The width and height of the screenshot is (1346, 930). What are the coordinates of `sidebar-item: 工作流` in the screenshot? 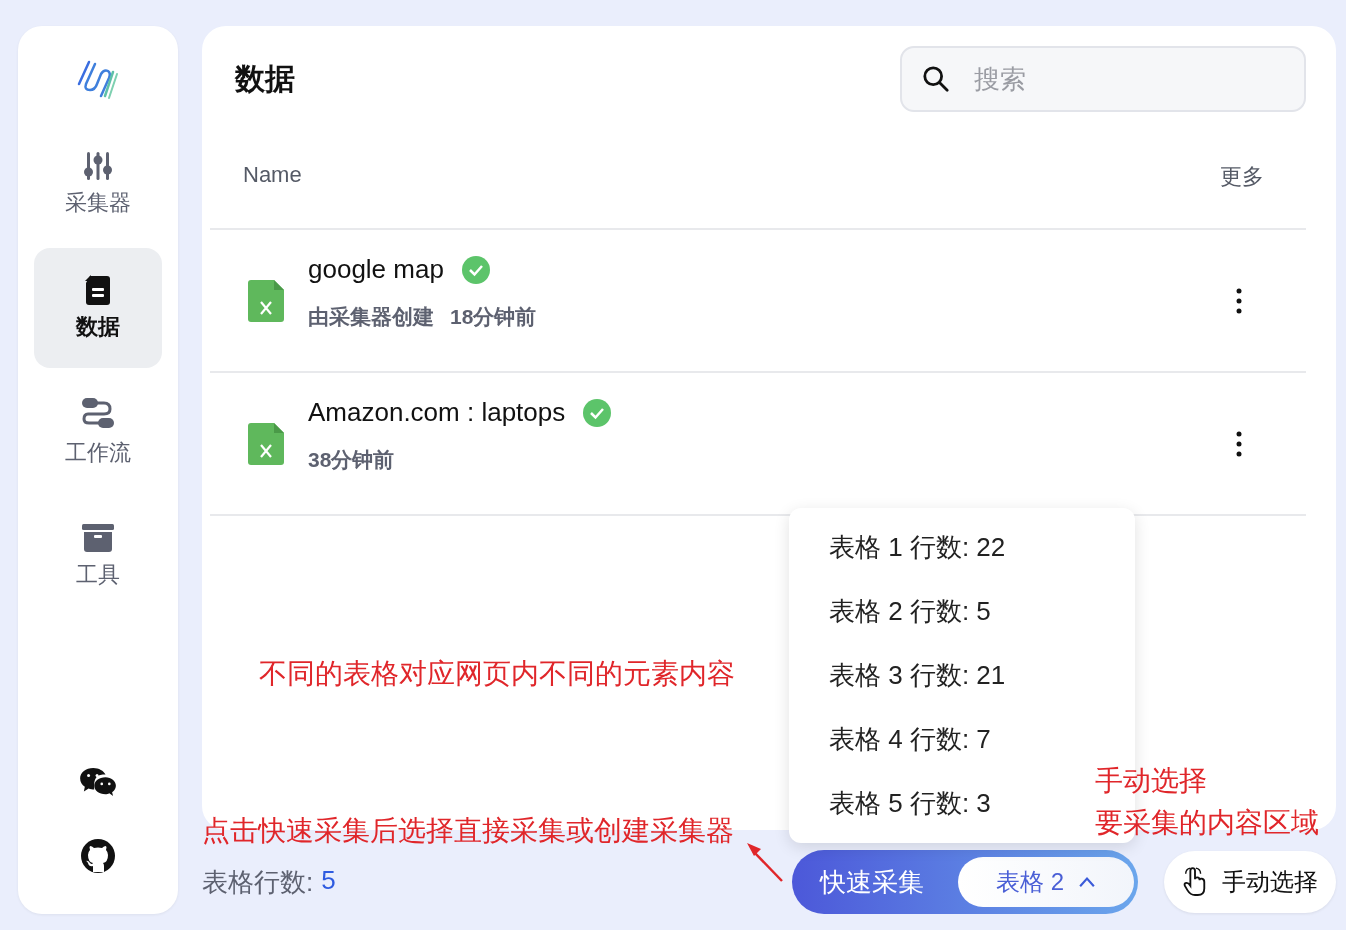 It's located at (98, 432).